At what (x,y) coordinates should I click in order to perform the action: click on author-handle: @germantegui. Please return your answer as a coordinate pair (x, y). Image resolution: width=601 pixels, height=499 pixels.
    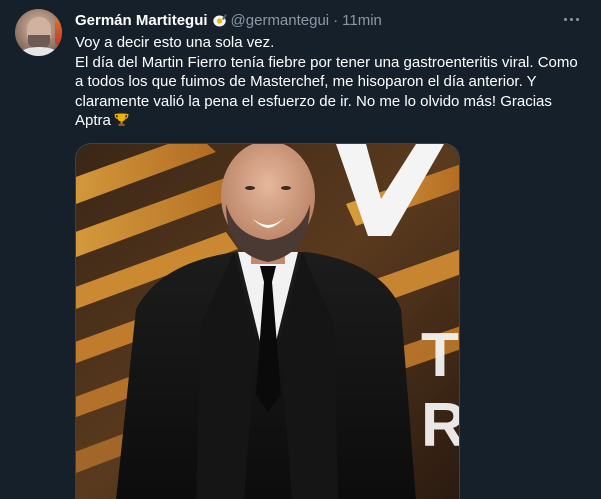
    Looking at the image, I should click on (280, 20).